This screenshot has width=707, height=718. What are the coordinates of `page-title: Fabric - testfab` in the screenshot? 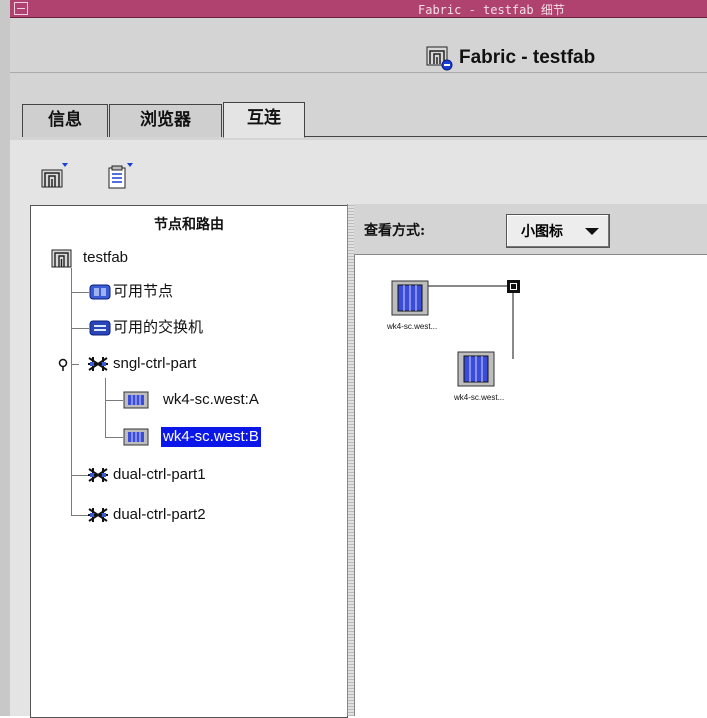 It's located at (527, 57).